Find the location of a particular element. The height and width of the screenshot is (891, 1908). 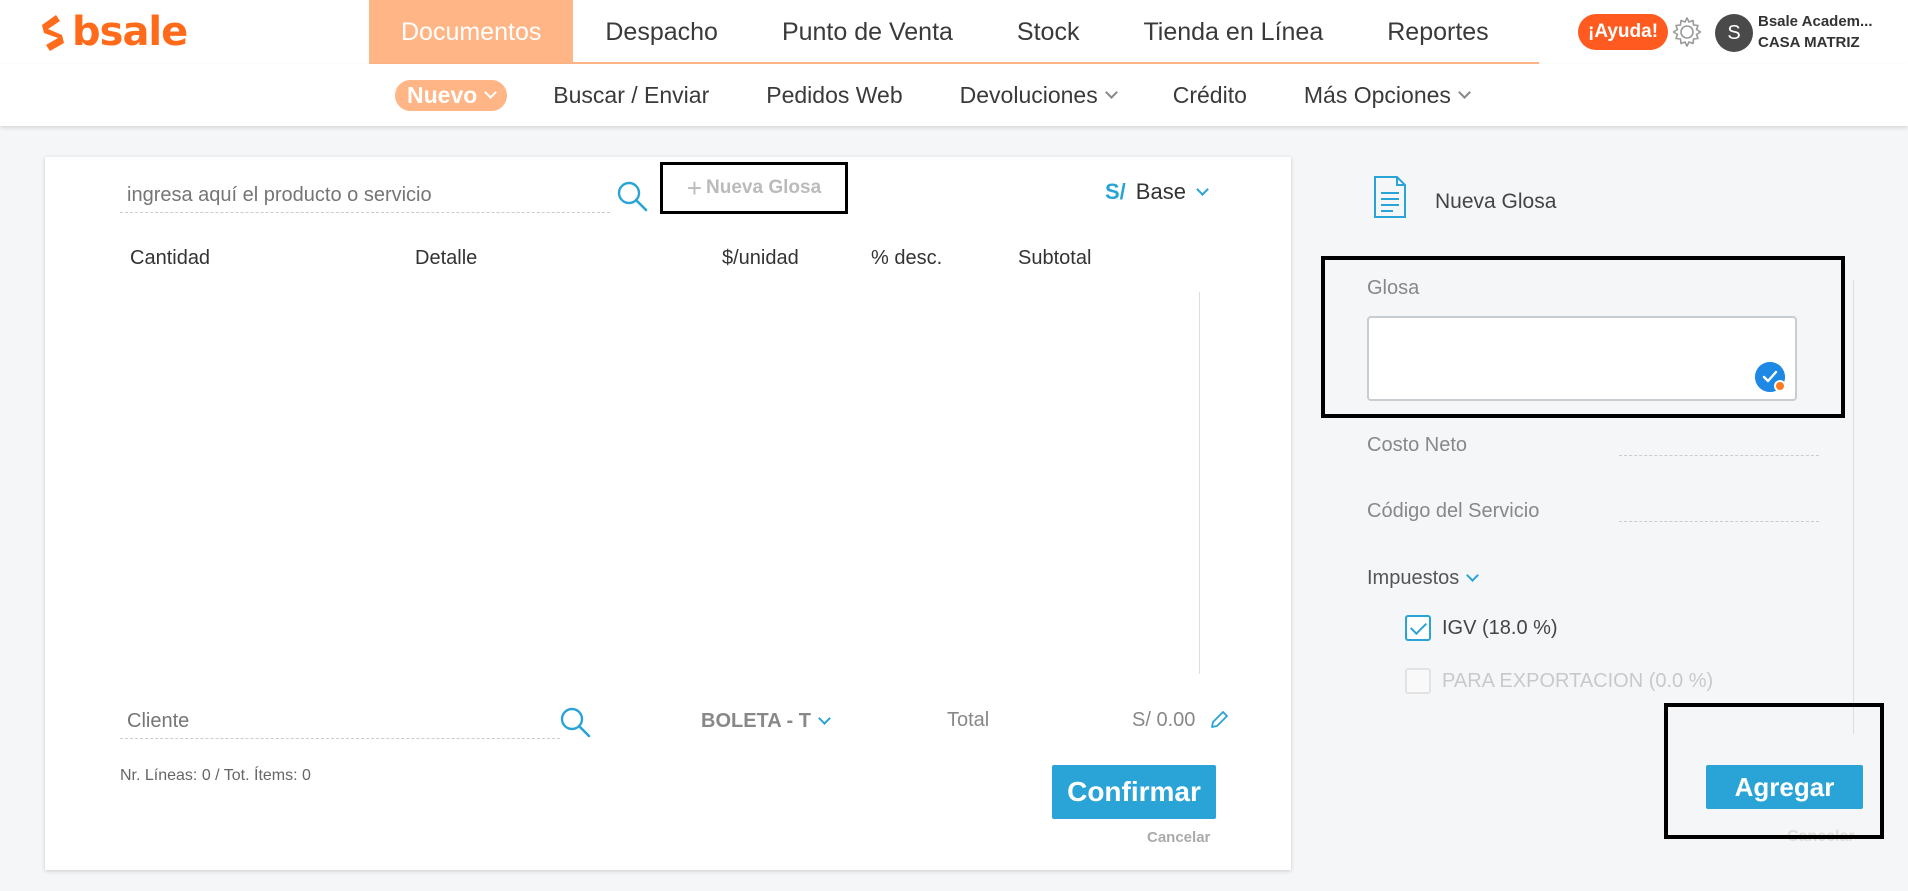

taxes-label: Impuestos is located at coordinates (1413, 578).